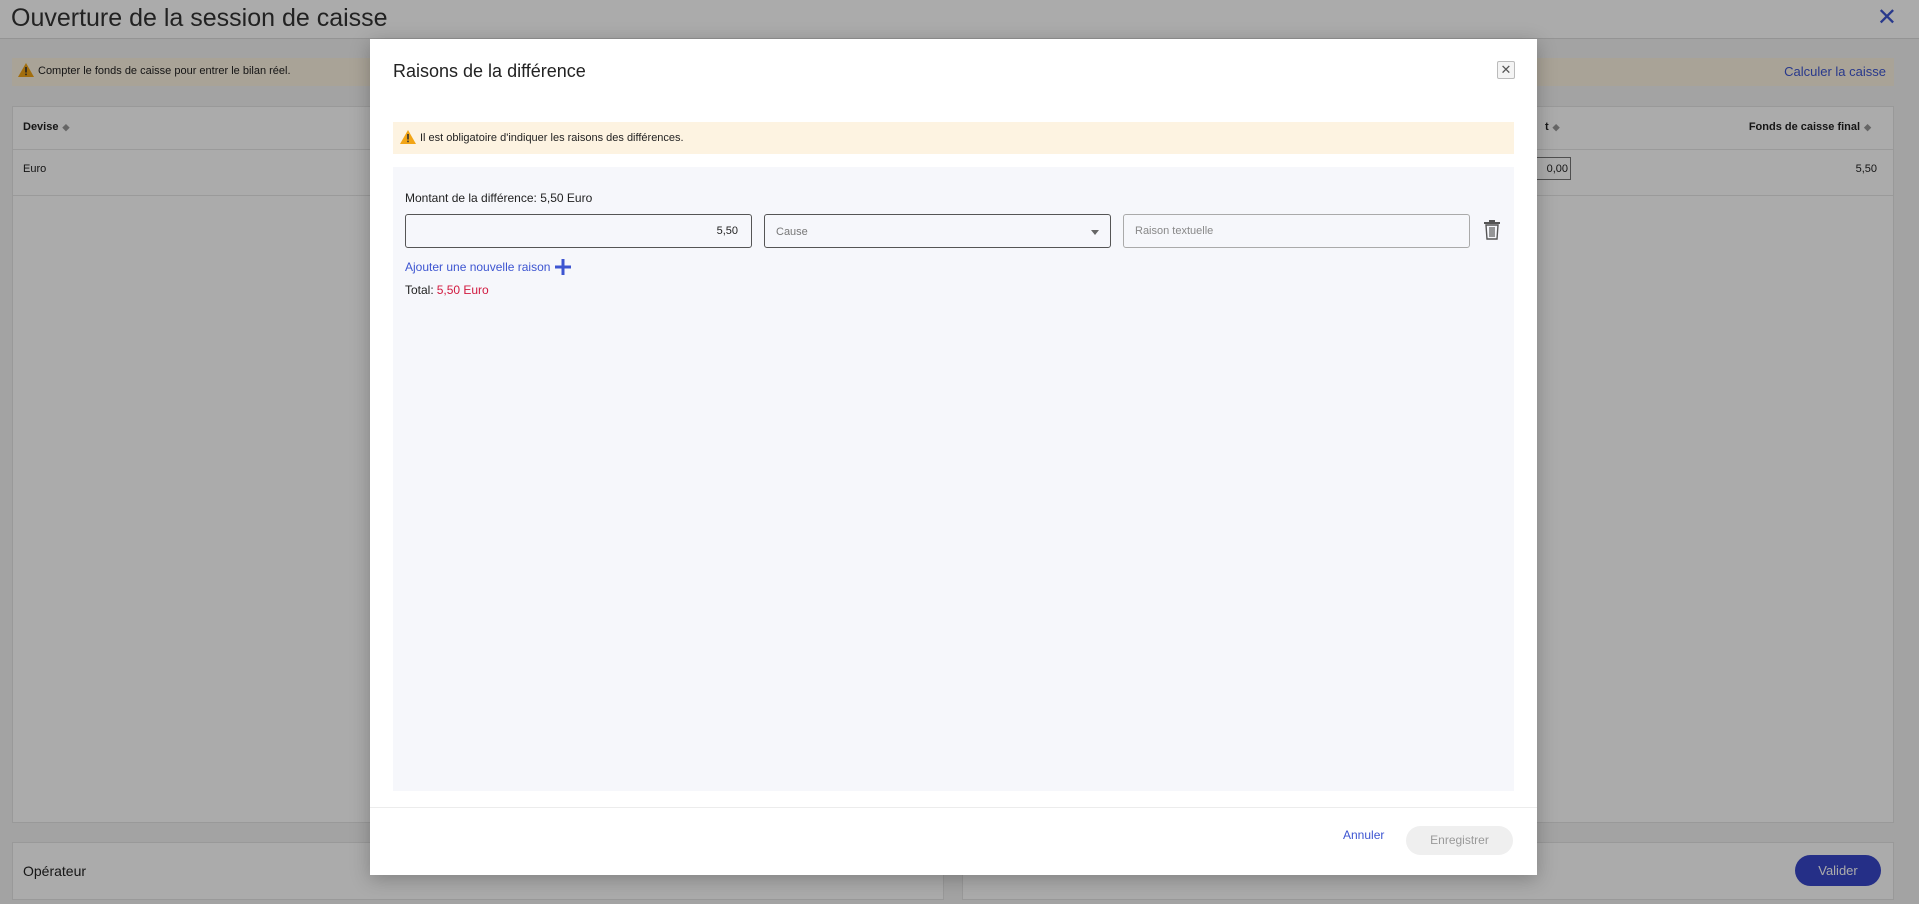 This screenshot has height=904, width=1919. Describe the element at coordinates (1296, 231) in the screenshot. I see `text-reason-input` at that location.